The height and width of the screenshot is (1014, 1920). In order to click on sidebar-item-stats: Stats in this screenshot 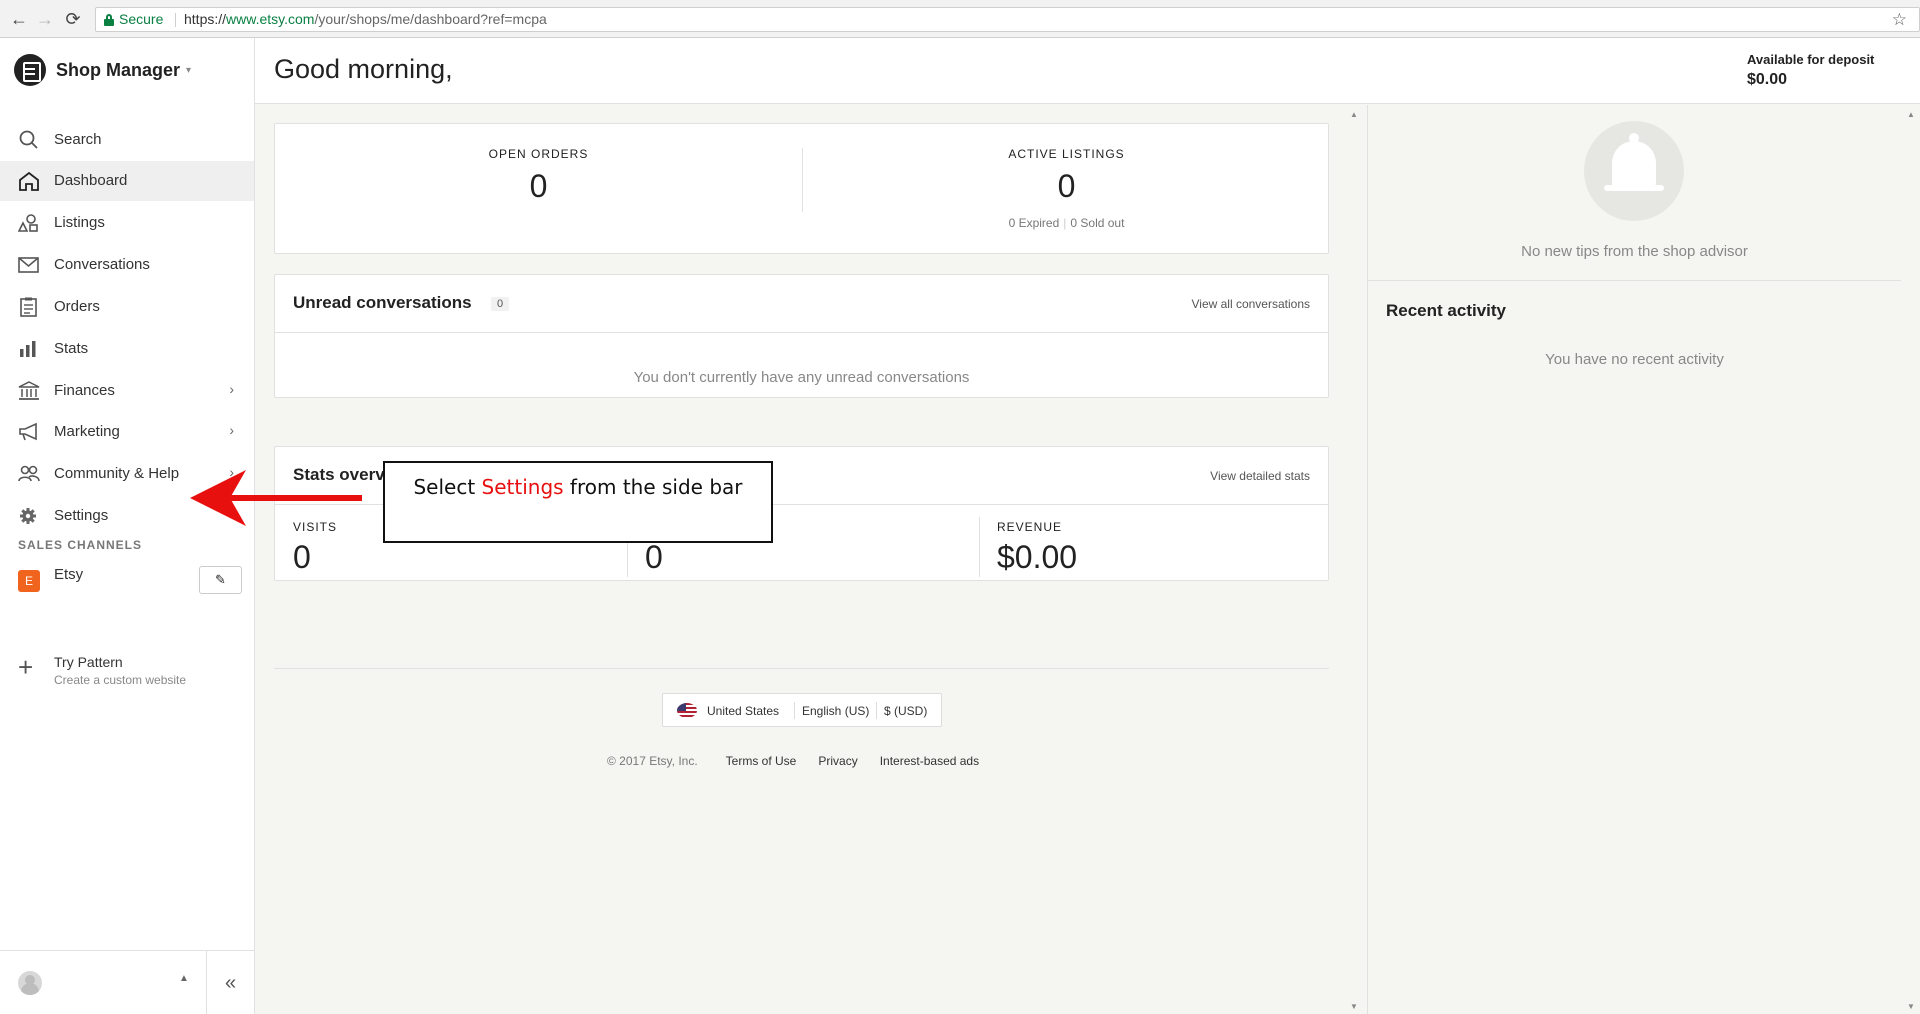, I will do `click(127, 349)`.